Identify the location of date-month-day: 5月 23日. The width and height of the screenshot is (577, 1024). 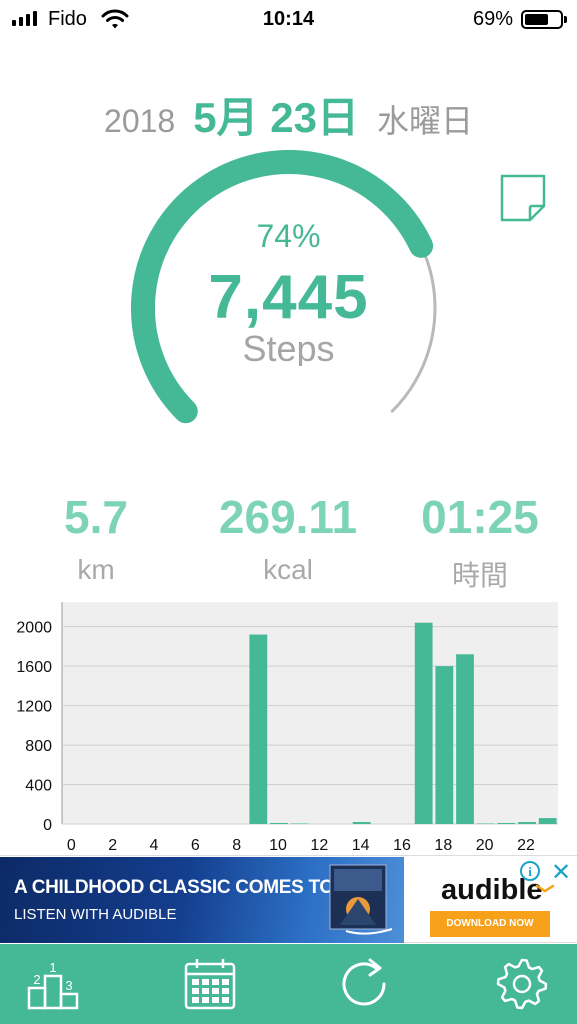
(276, 117).